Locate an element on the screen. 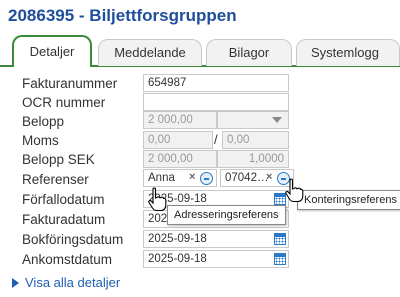 This screenshot has width=400, height=297. fakturanummer-input: 654987 is located at coordinates (216, 83).